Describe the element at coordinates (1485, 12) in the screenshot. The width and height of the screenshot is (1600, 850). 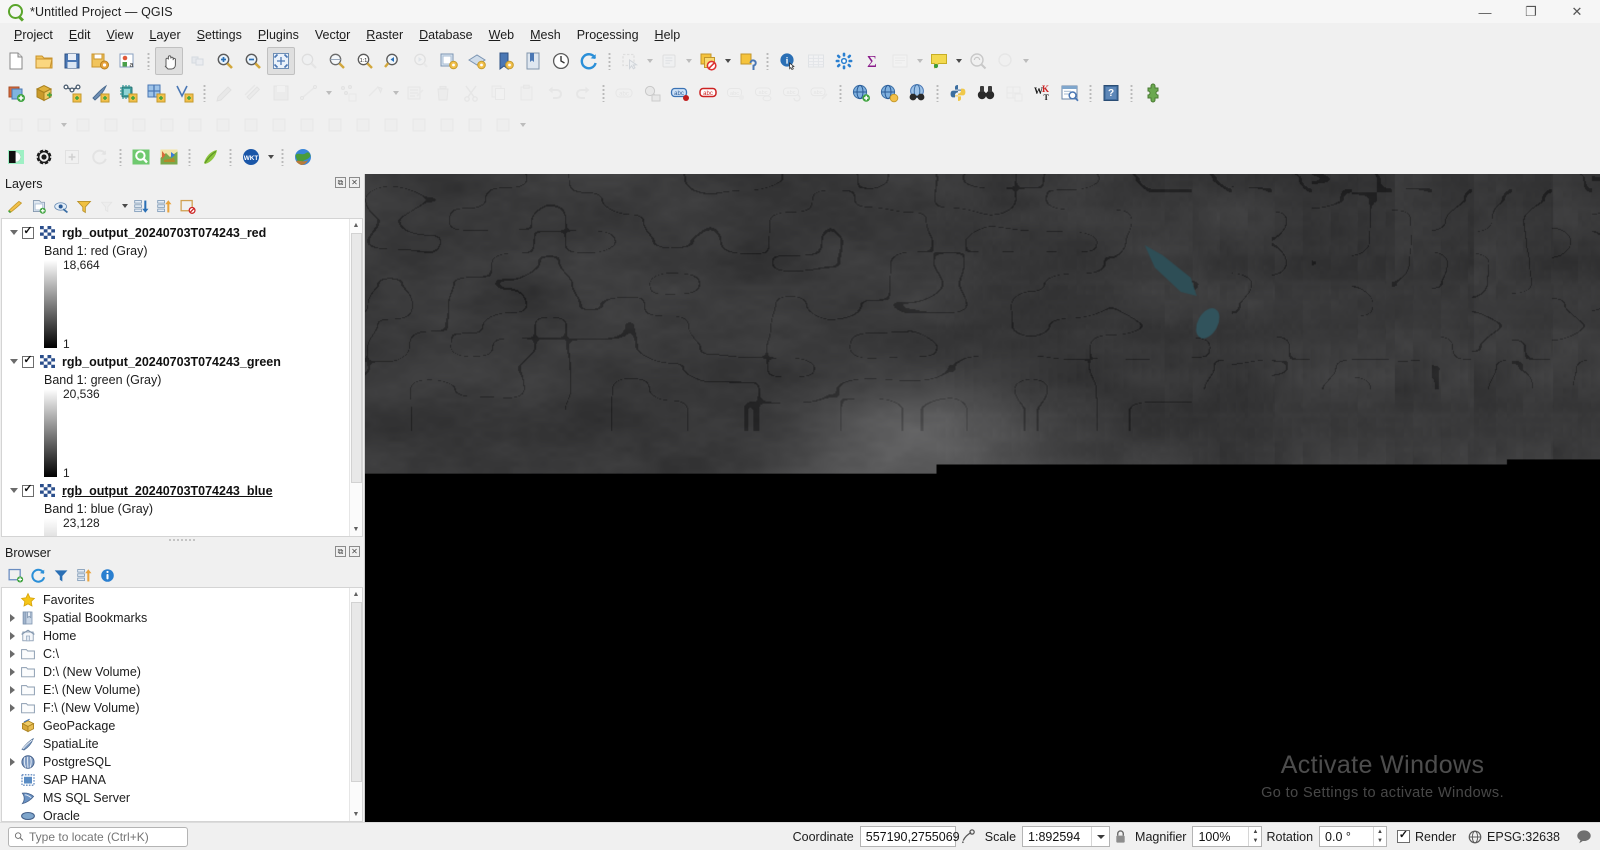
I see `minimize-button: —` at that location.